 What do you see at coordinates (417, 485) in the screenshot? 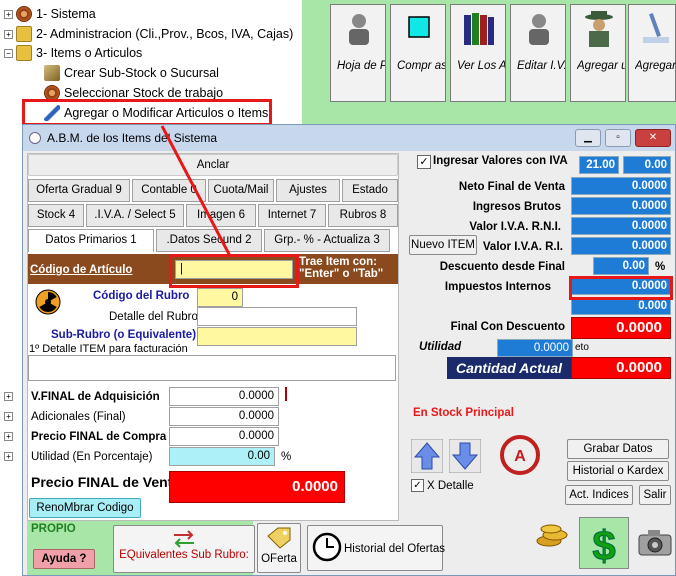
I see `x-detalle-checkbox: ✓` at bounding box center [417, 485].